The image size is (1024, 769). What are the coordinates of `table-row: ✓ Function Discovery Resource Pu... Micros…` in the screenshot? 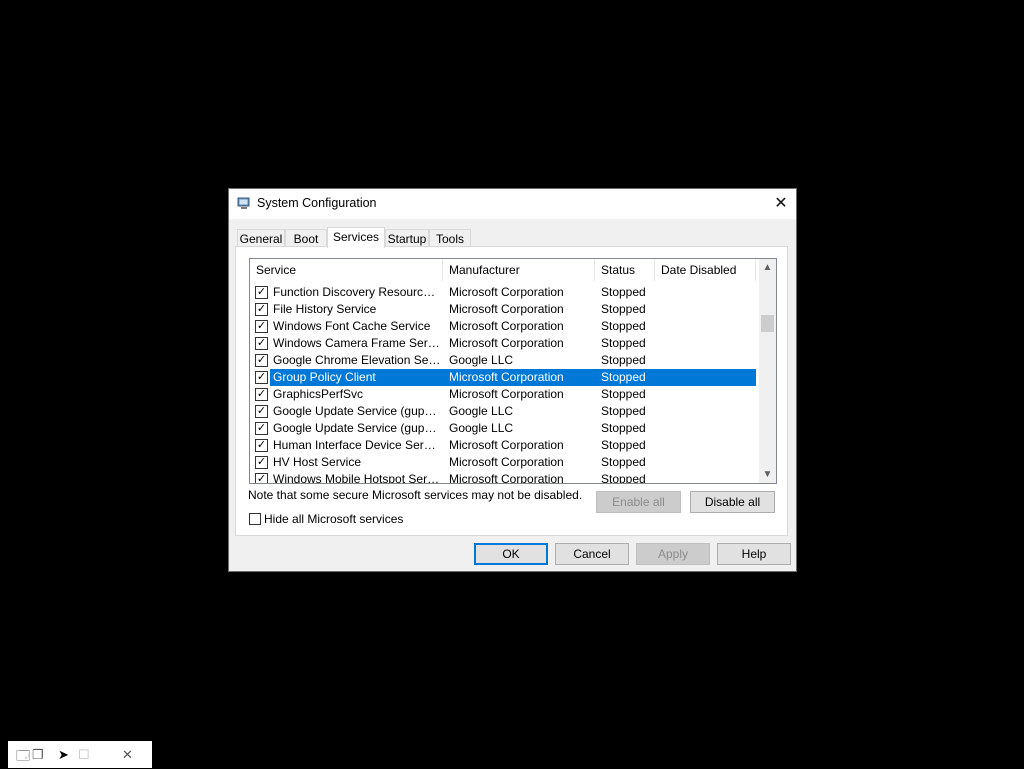 It's located at (505, 292).